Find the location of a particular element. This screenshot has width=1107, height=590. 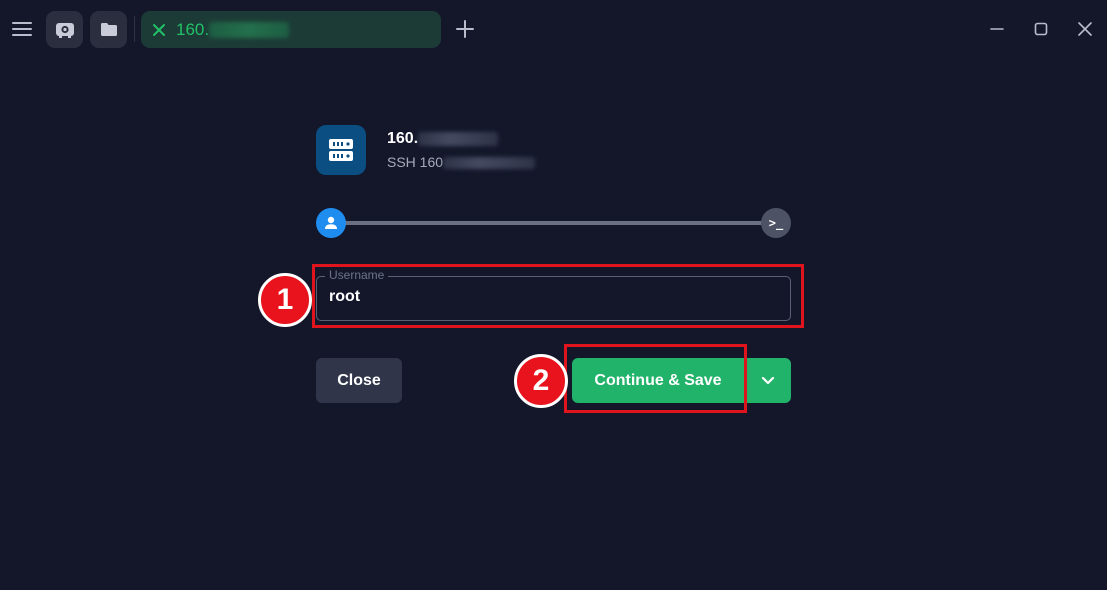

sftp-button is located at coordinates (108, 29).